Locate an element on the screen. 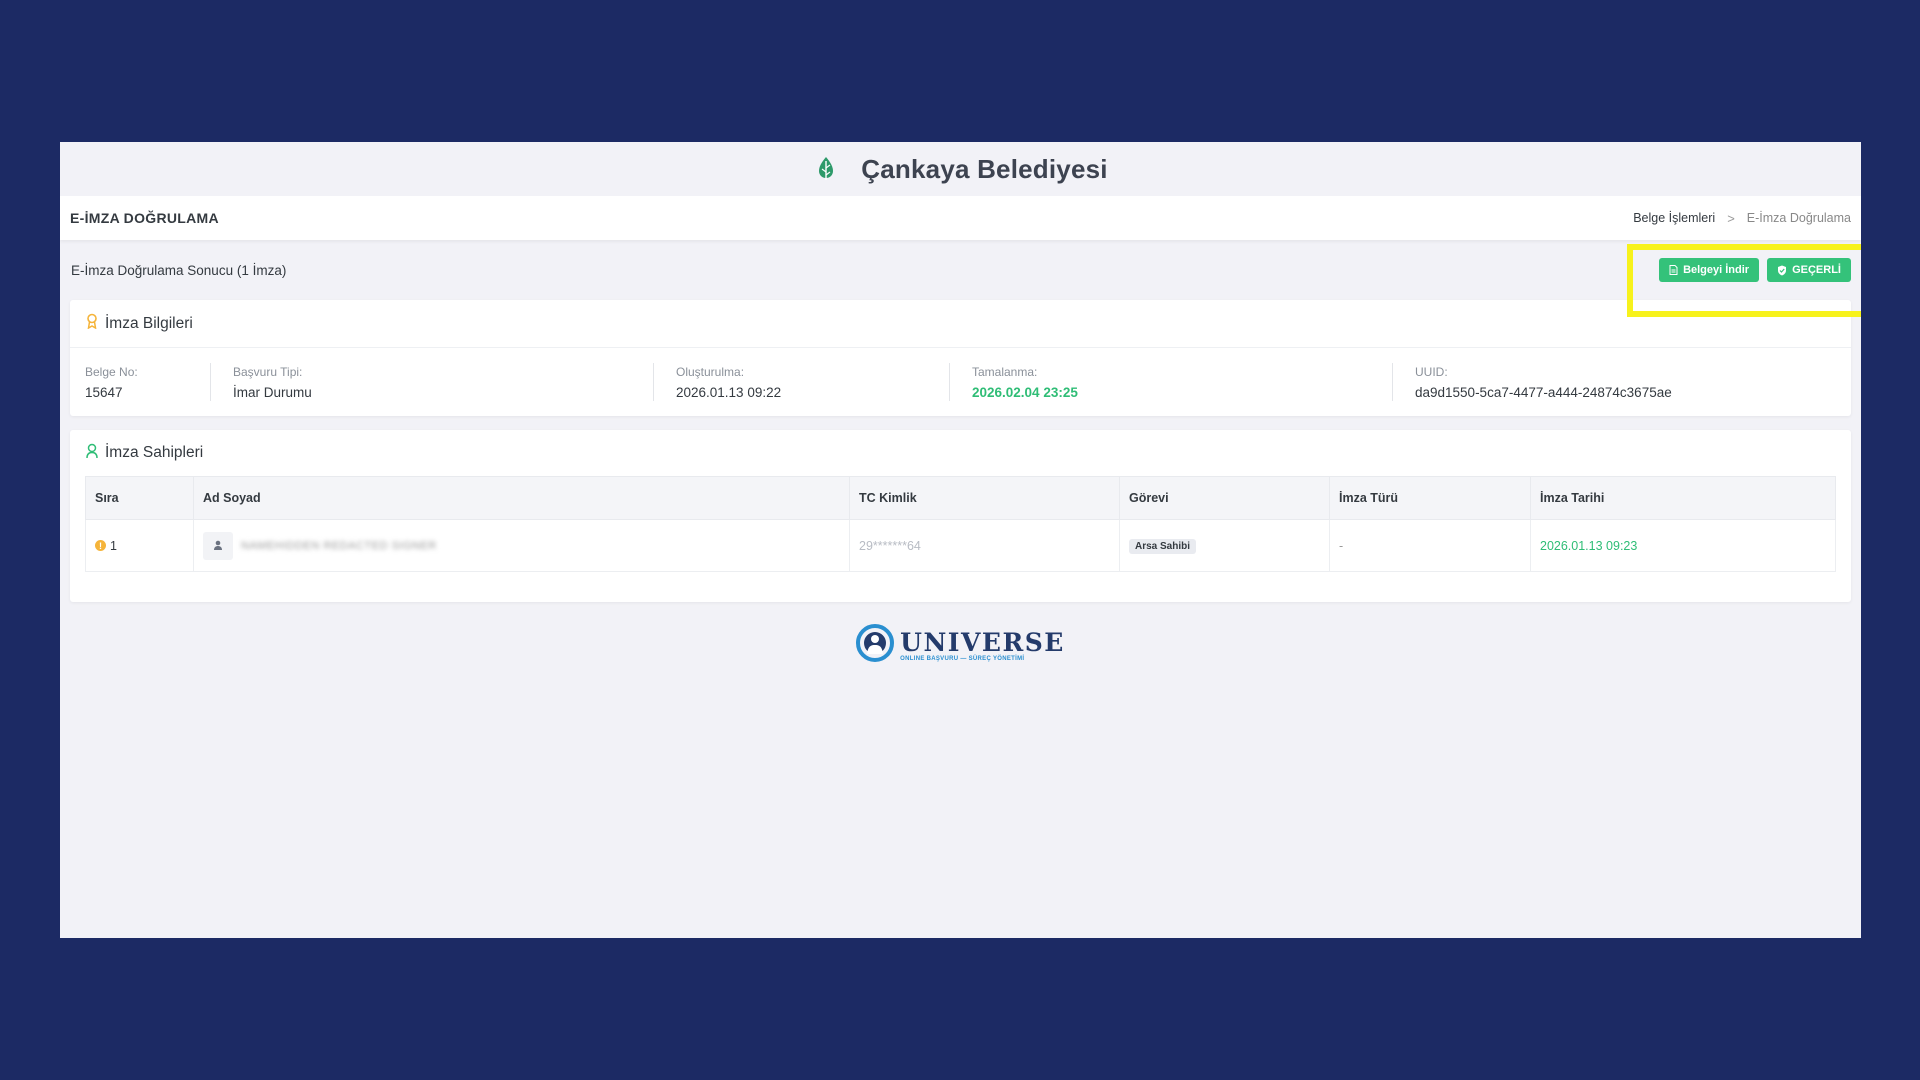  info-olusturulma: Oluşturulma: 2026.01.13 09:22 is located at coordinates (801, 382).